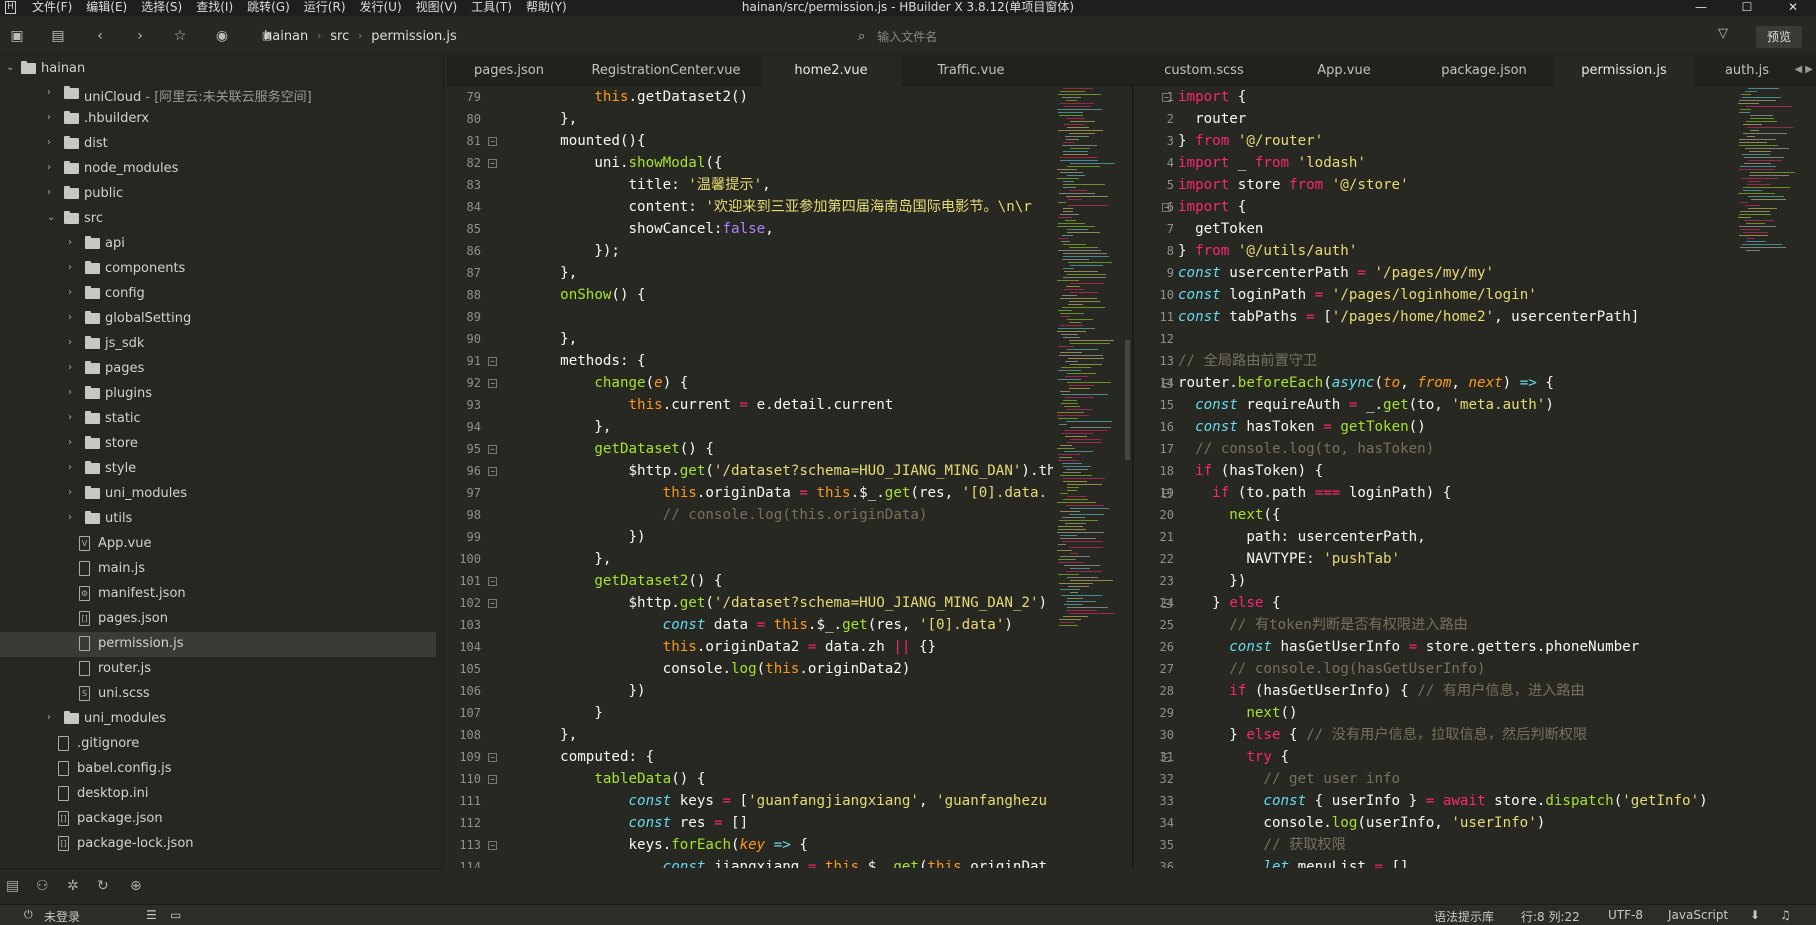 The width and height of the screenshot is (1816, 925). What do you see at coordinates (750, 449) in the screenshot?
I see `code-line: 95− getDataset() {` at bounding box center [750, 449].